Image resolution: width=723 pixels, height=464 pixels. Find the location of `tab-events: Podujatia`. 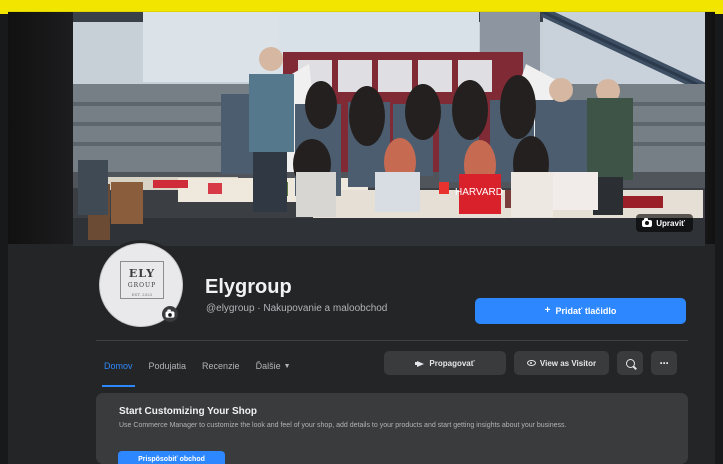

tab-events: Podujatia is located at coordinates (168, 366).